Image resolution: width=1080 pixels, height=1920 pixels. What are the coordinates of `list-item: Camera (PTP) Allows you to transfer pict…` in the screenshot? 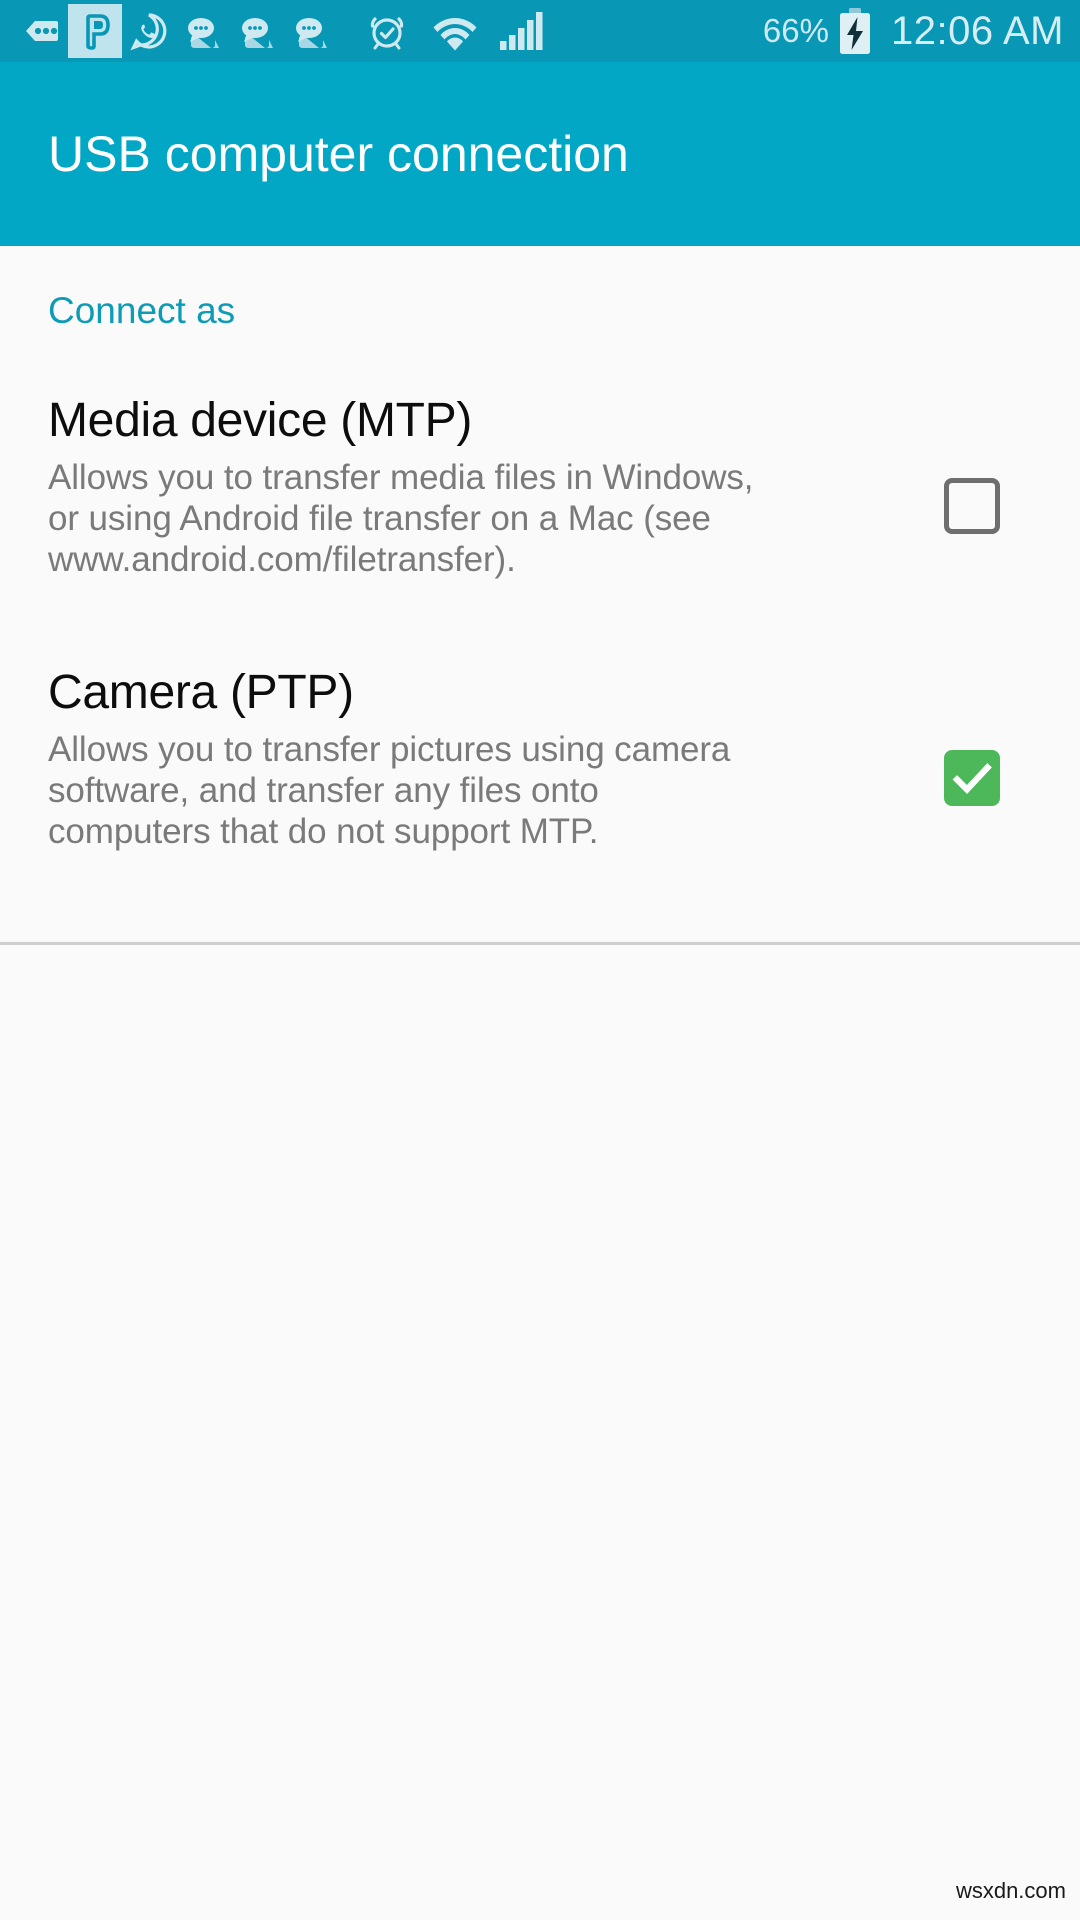 It's located at (540, 776).